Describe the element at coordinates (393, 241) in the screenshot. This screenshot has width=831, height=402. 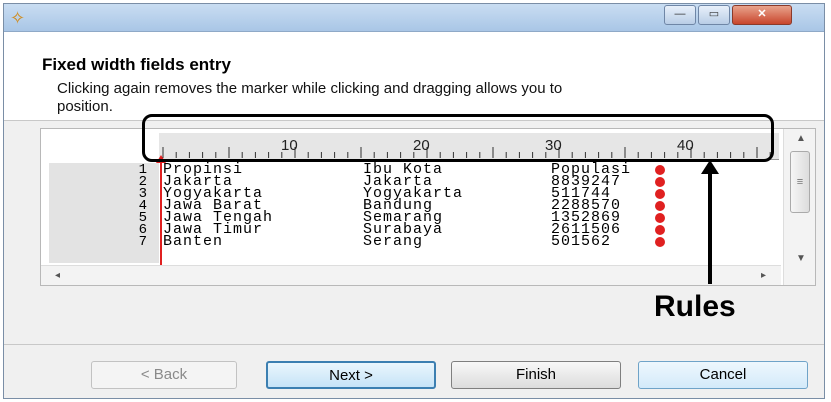
I see `cell-capital: Serang` at that location.